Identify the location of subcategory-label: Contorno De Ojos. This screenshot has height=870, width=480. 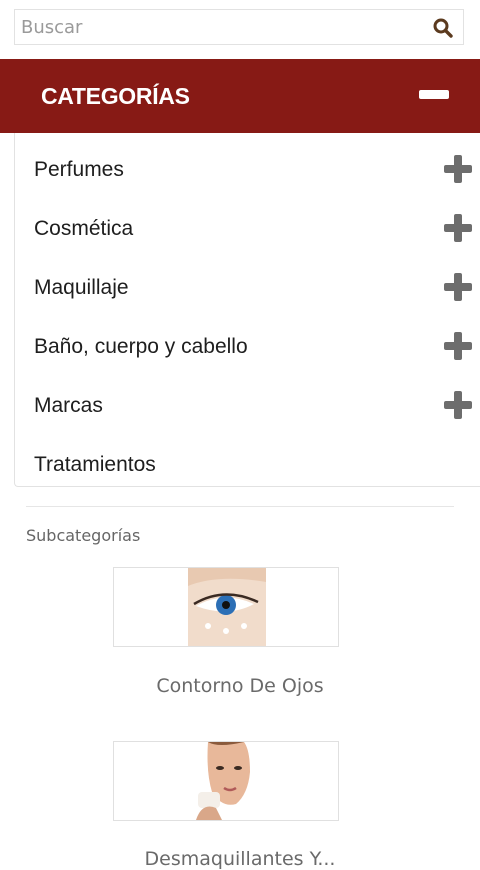
(240, 686).